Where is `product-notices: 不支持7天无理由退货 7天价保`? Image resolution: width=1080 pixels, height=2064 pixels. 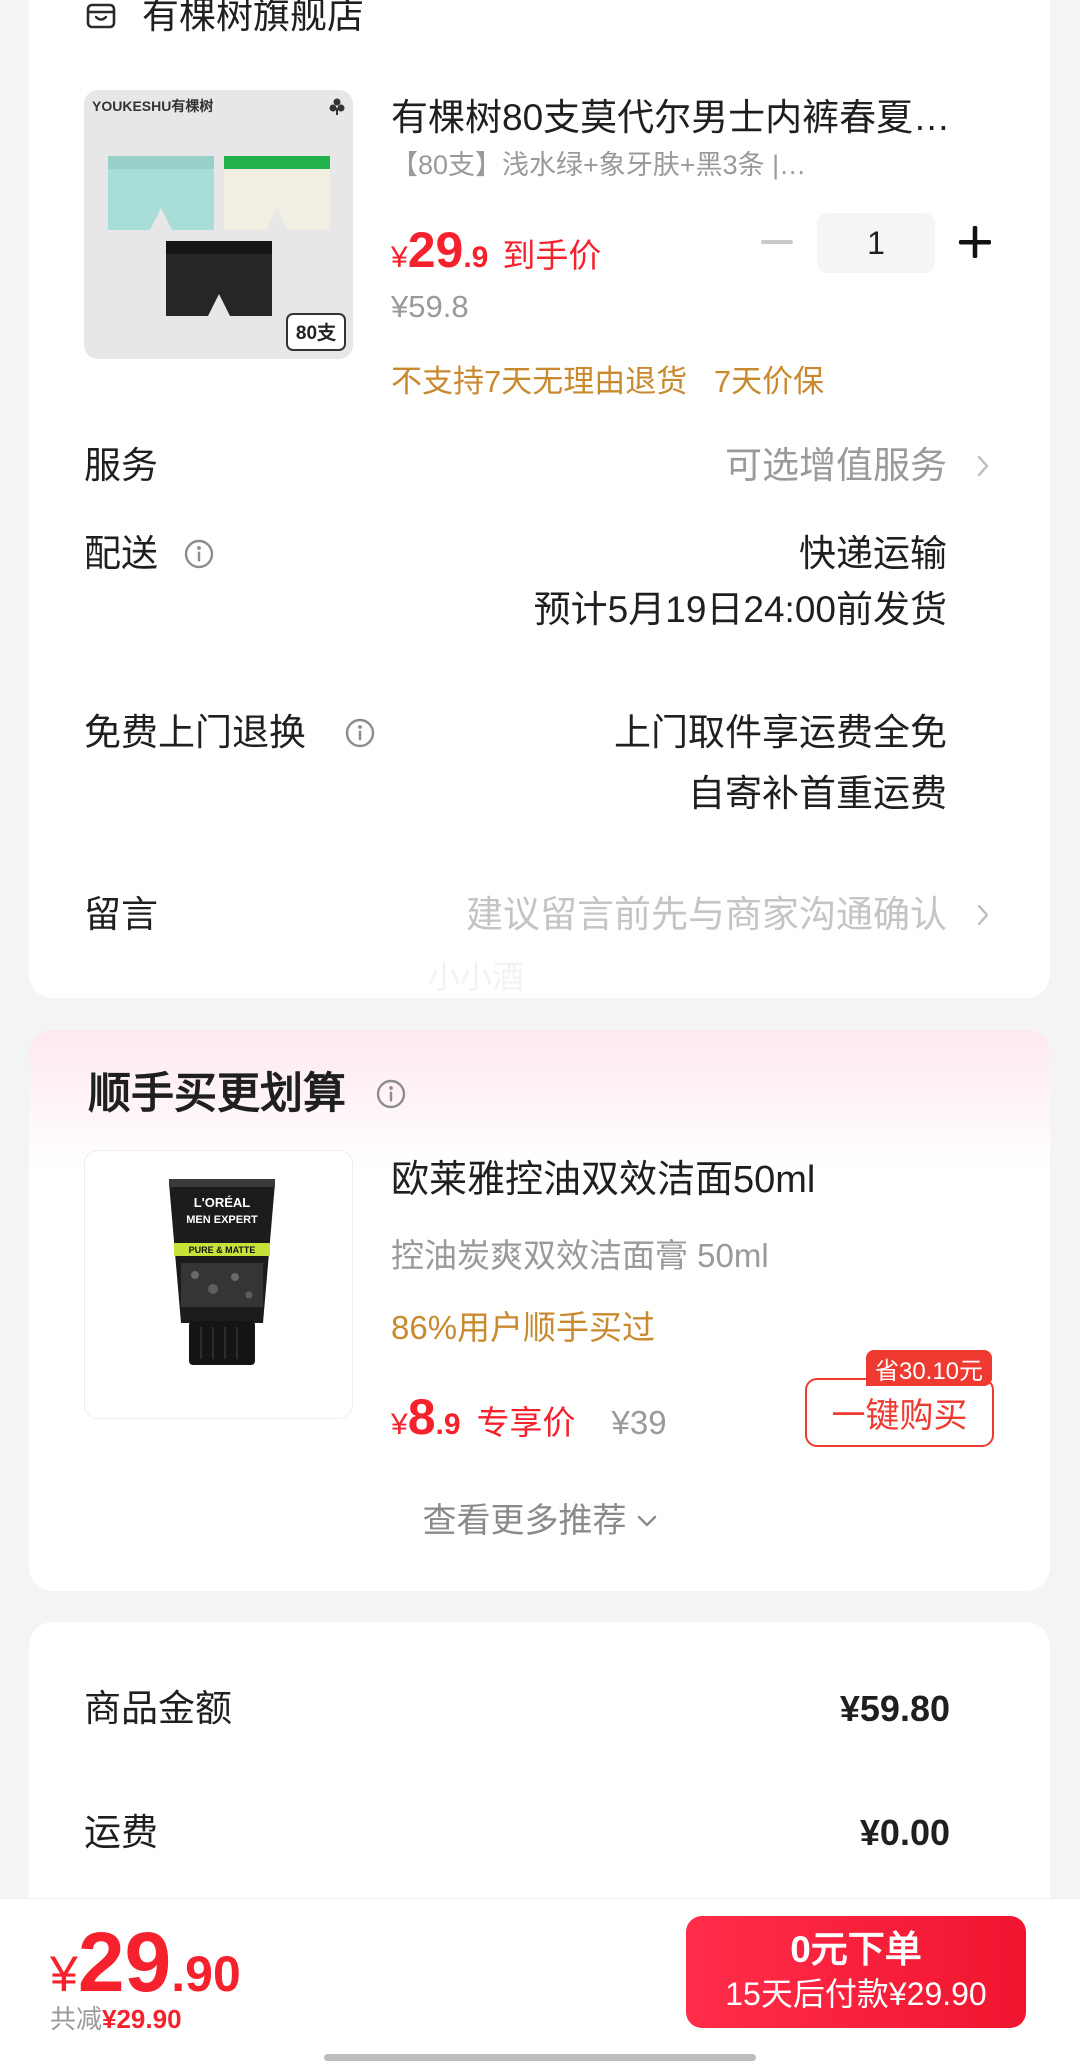
product-notices: 不支持7天无理由退货 7天价保 is located at coordinates (607, 382).